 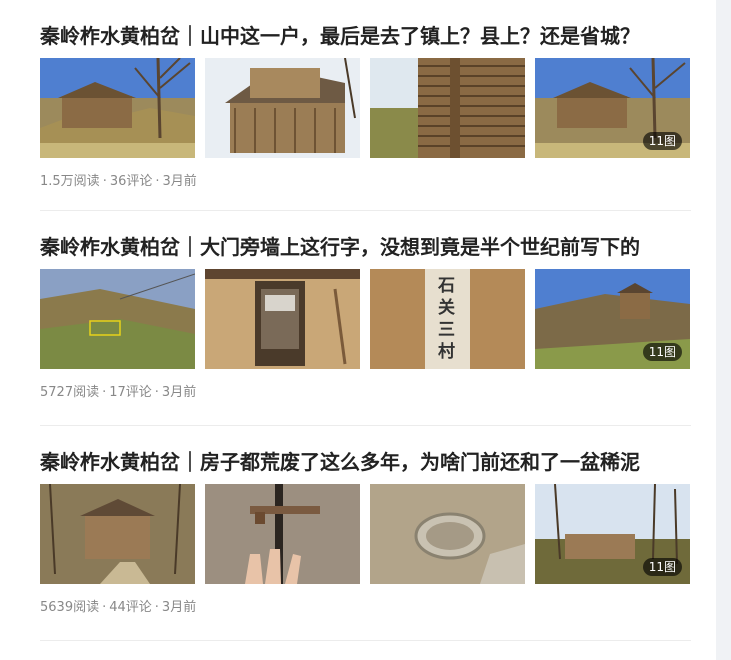 I want to click on thumbnail-abandoned-house, so click(x=117, y=534).